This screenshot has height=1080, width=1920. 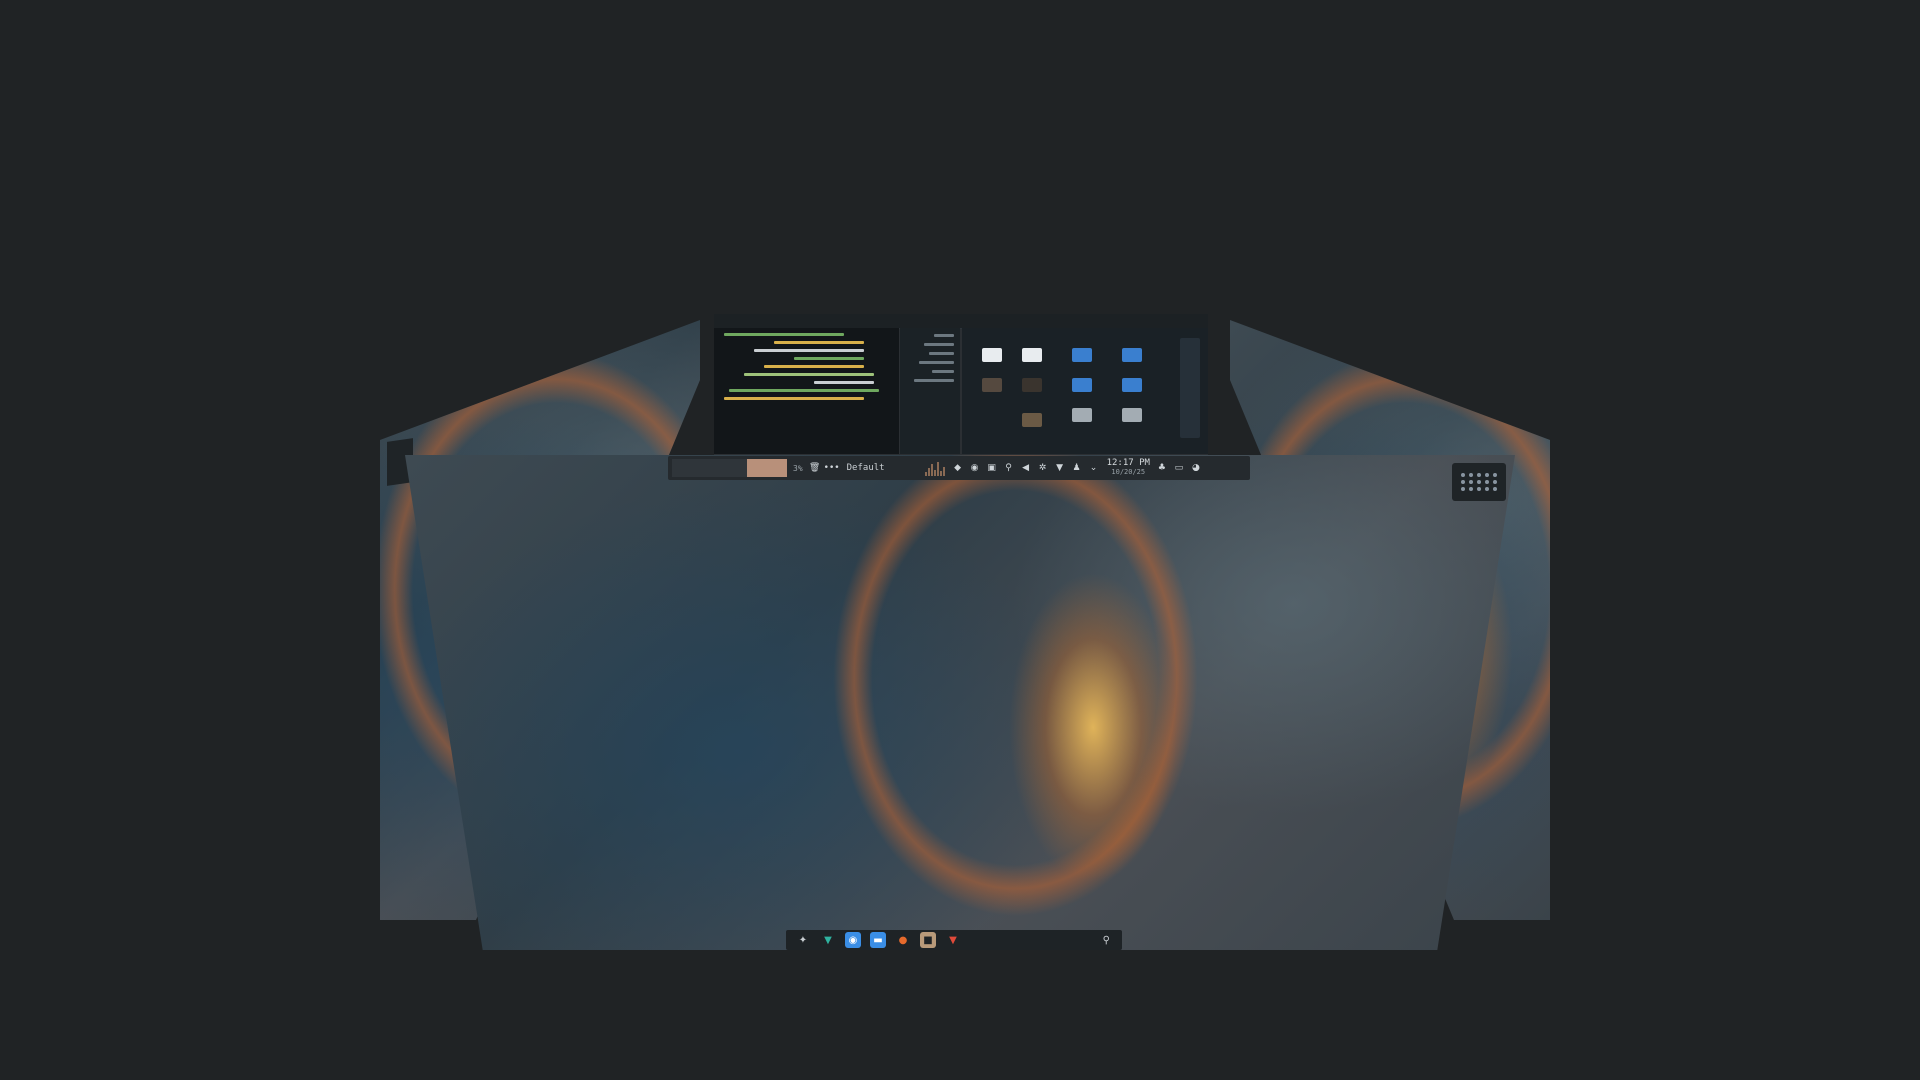 What do you see at coordinates (1077, 468) in the screenshot?
I see `user-icon: ♟` at bounding box center [1077, 468].